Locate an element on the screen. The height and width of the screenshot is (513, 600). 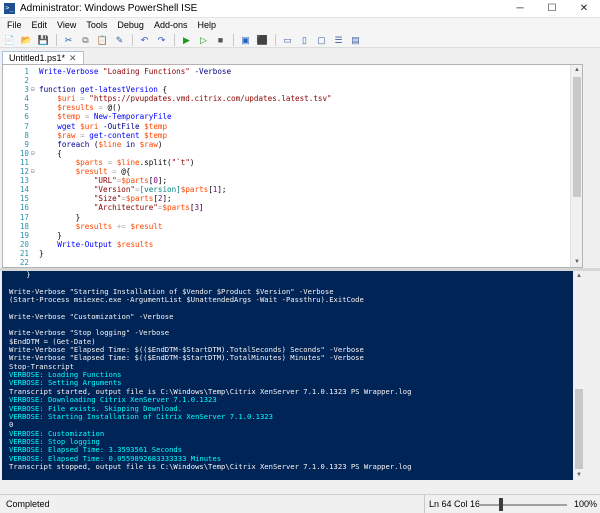
tab-untitled1: Untitled1.ps1* ✕ is located at coordinates (43, 57).